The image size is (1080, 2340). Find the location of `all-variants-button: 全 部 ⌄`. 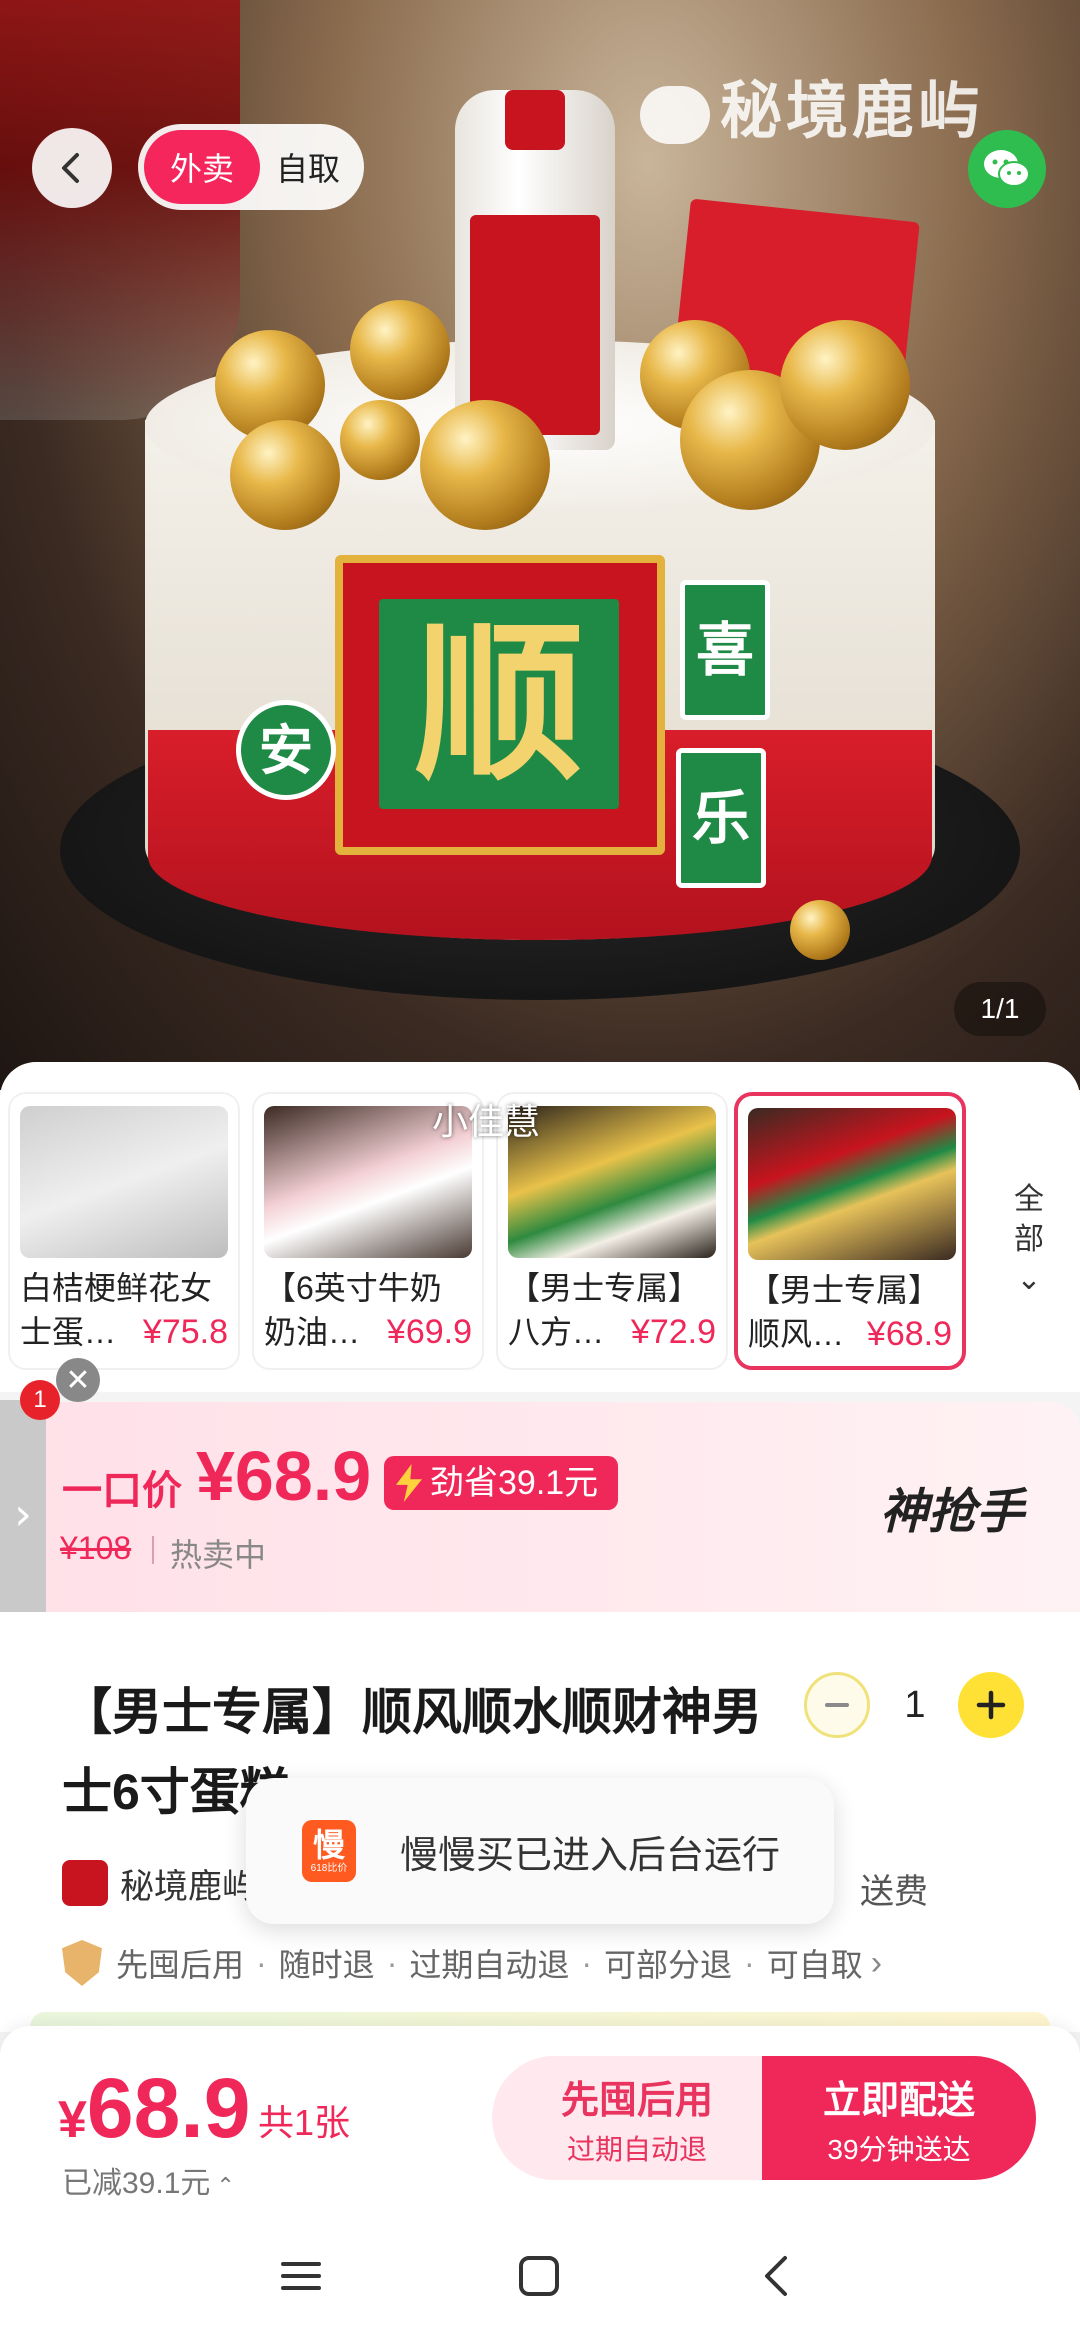

all-variants-button: 全 部 ⌄ is located at coordinates (1029, 1240).